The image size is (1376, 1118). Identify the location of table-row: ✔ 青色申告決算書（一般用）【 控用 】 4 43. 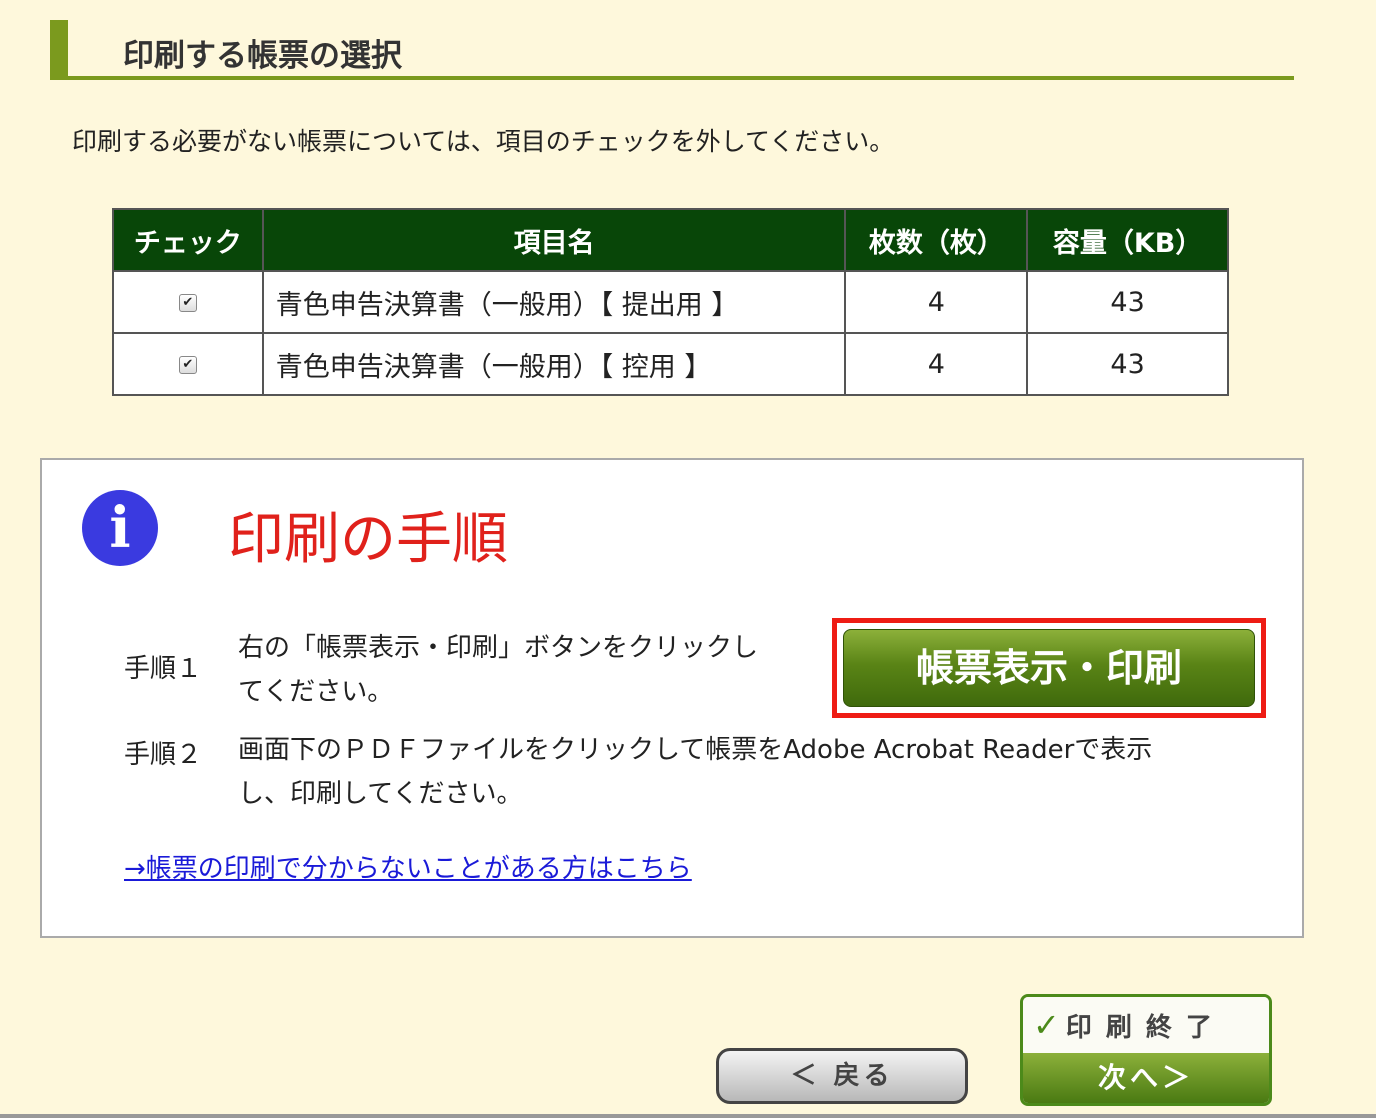
(670, 364).